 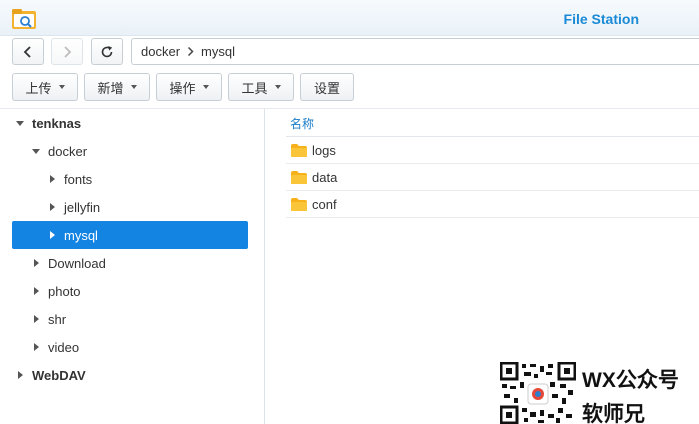 I want to click on tree-item-video: video, so click(x=139, y=347).